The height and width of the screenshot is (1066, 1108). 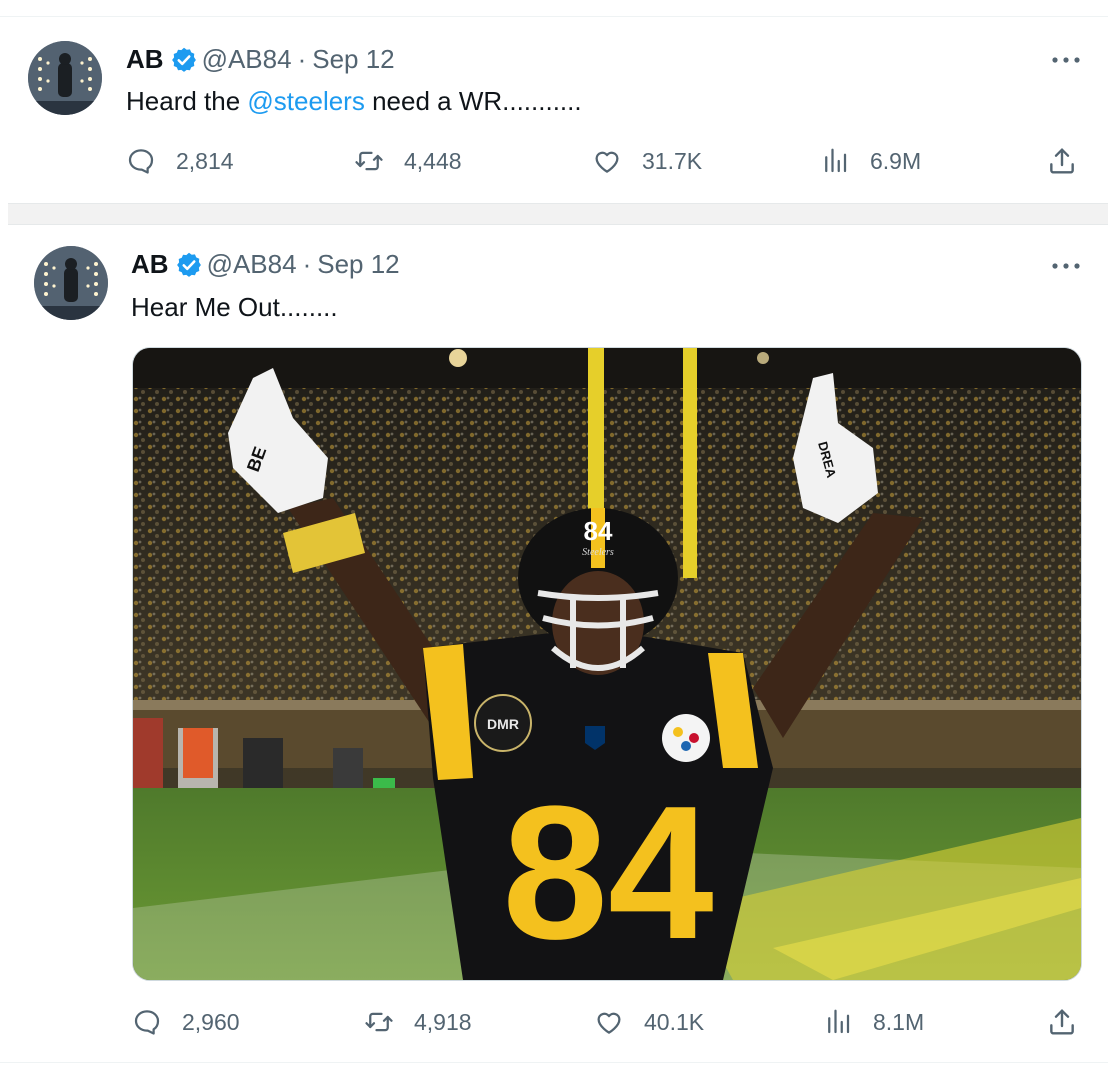 What do you see at coordinates (503, 724) in the screenshot?
I see `patch-text: DMR` at bounding box center [503, 724].